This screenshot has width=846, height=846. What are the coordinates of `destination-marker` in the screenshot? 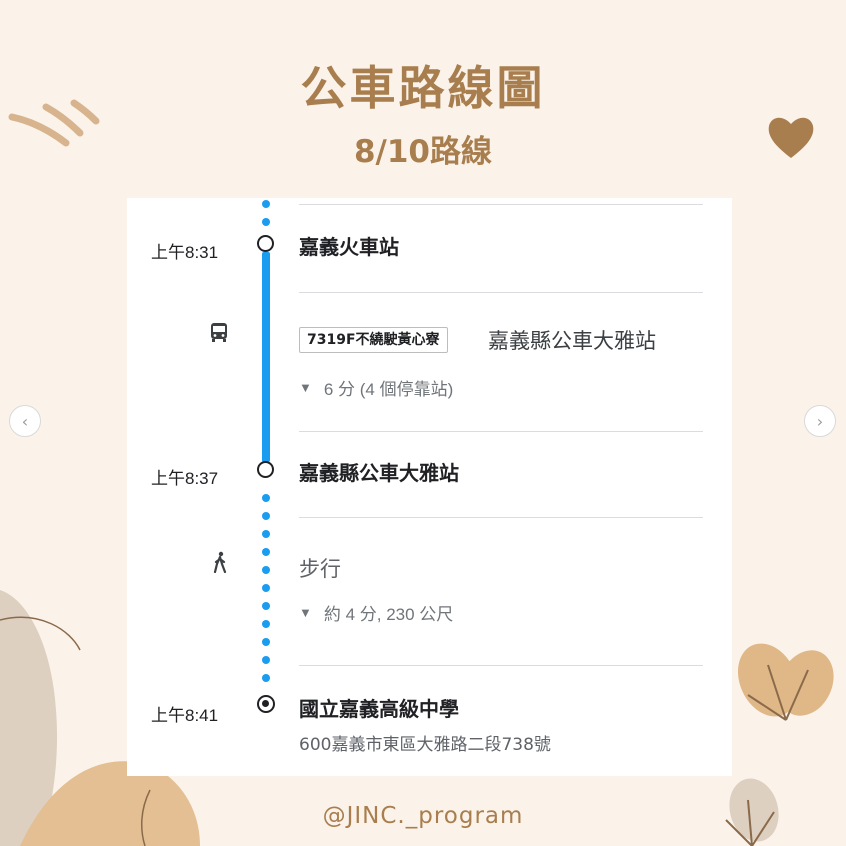 It's located at (266, 704).